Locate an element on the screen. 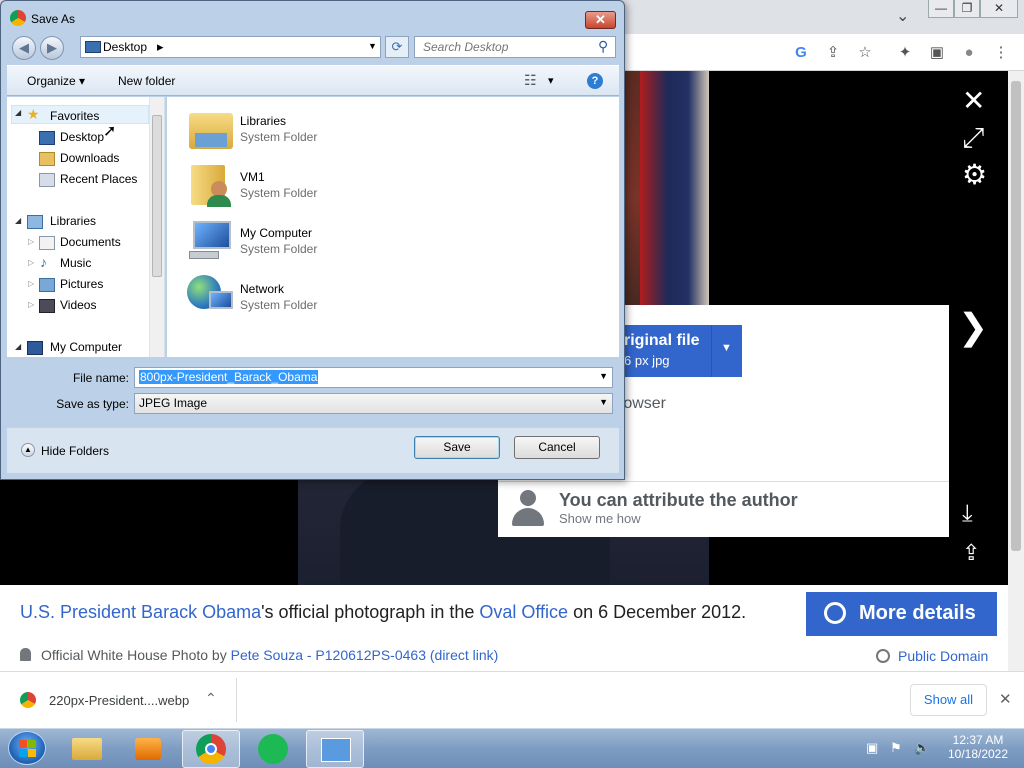  close-window-button: ✕ is located at coordinates (999, 9).